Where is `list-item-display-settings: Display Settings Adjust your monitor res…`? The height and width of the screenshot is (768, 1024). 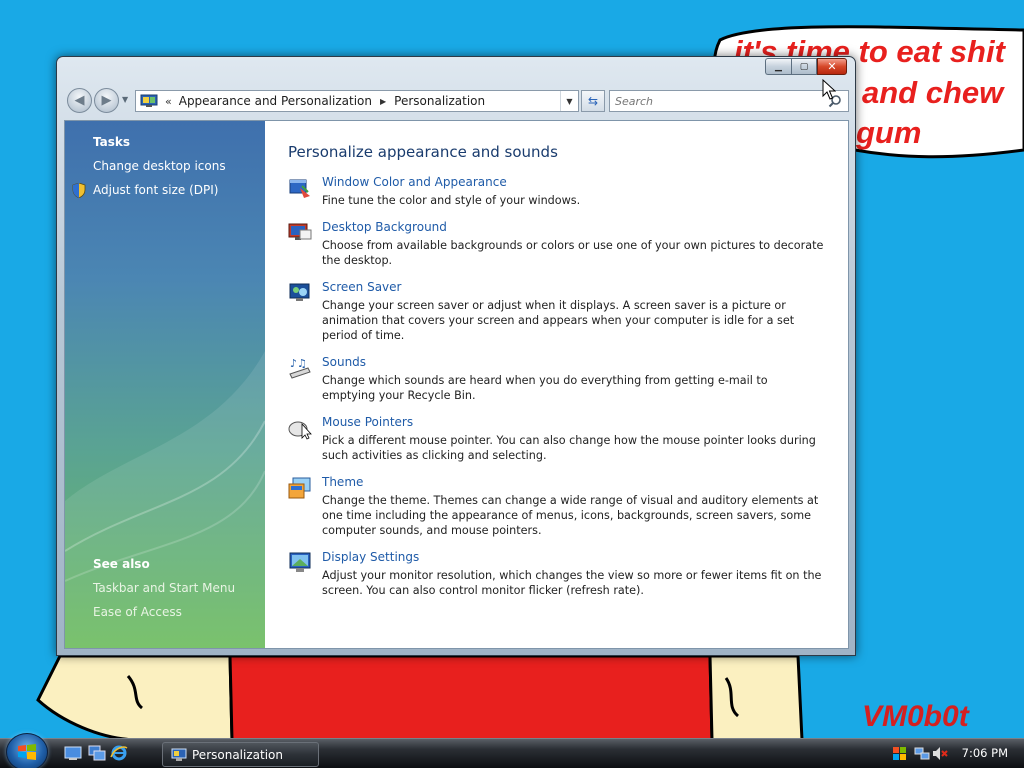 list-item-display-settings: Display Settings Adjust your monitor res… is located at coordinates (556, 574).